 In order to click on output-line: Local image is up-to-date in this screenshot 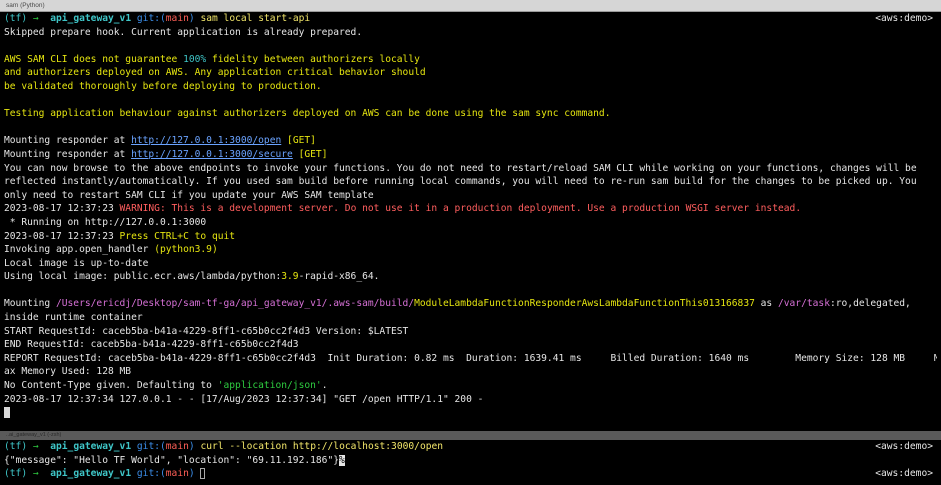, I will do `click(76, 263)`.